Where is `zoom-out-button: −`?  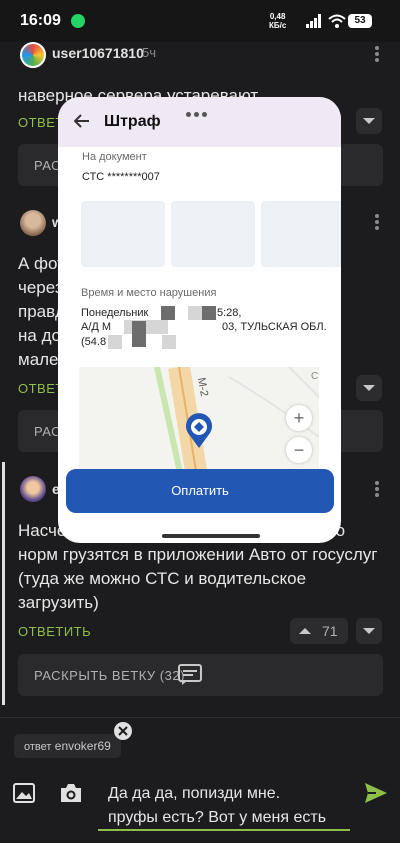 zoom-out-button: − is located at coordinates (299, 450).